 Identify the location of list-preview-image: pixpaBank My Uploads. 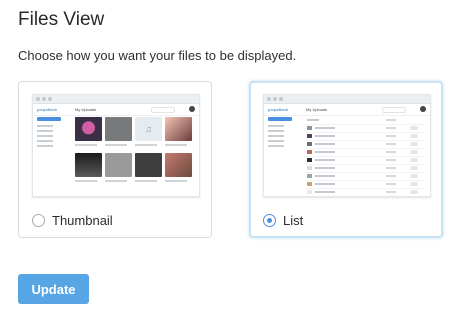
(347, 145).